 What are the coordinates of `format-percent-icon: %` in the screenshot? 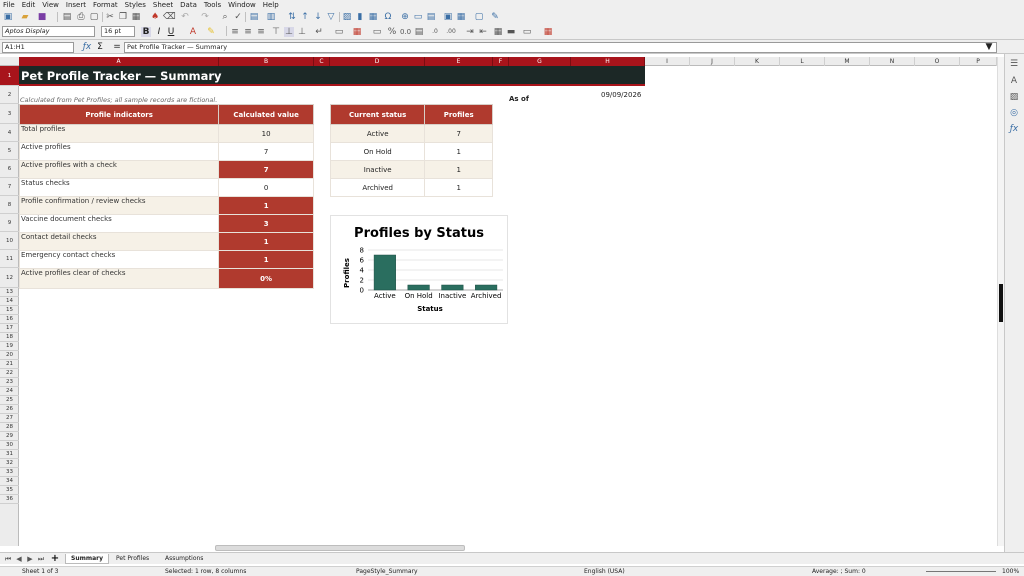 It's located at (392, 32).